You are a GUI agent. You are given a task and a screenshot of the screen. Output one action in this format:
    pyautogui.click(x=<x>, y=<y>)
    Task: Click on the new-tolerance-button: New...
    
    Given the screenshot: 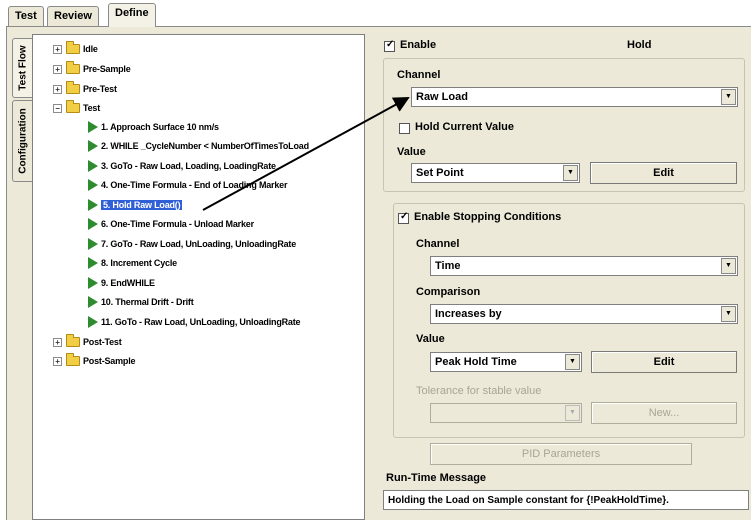 What is the action you would take?
    pyautogui.click(x=664, y=413)
    